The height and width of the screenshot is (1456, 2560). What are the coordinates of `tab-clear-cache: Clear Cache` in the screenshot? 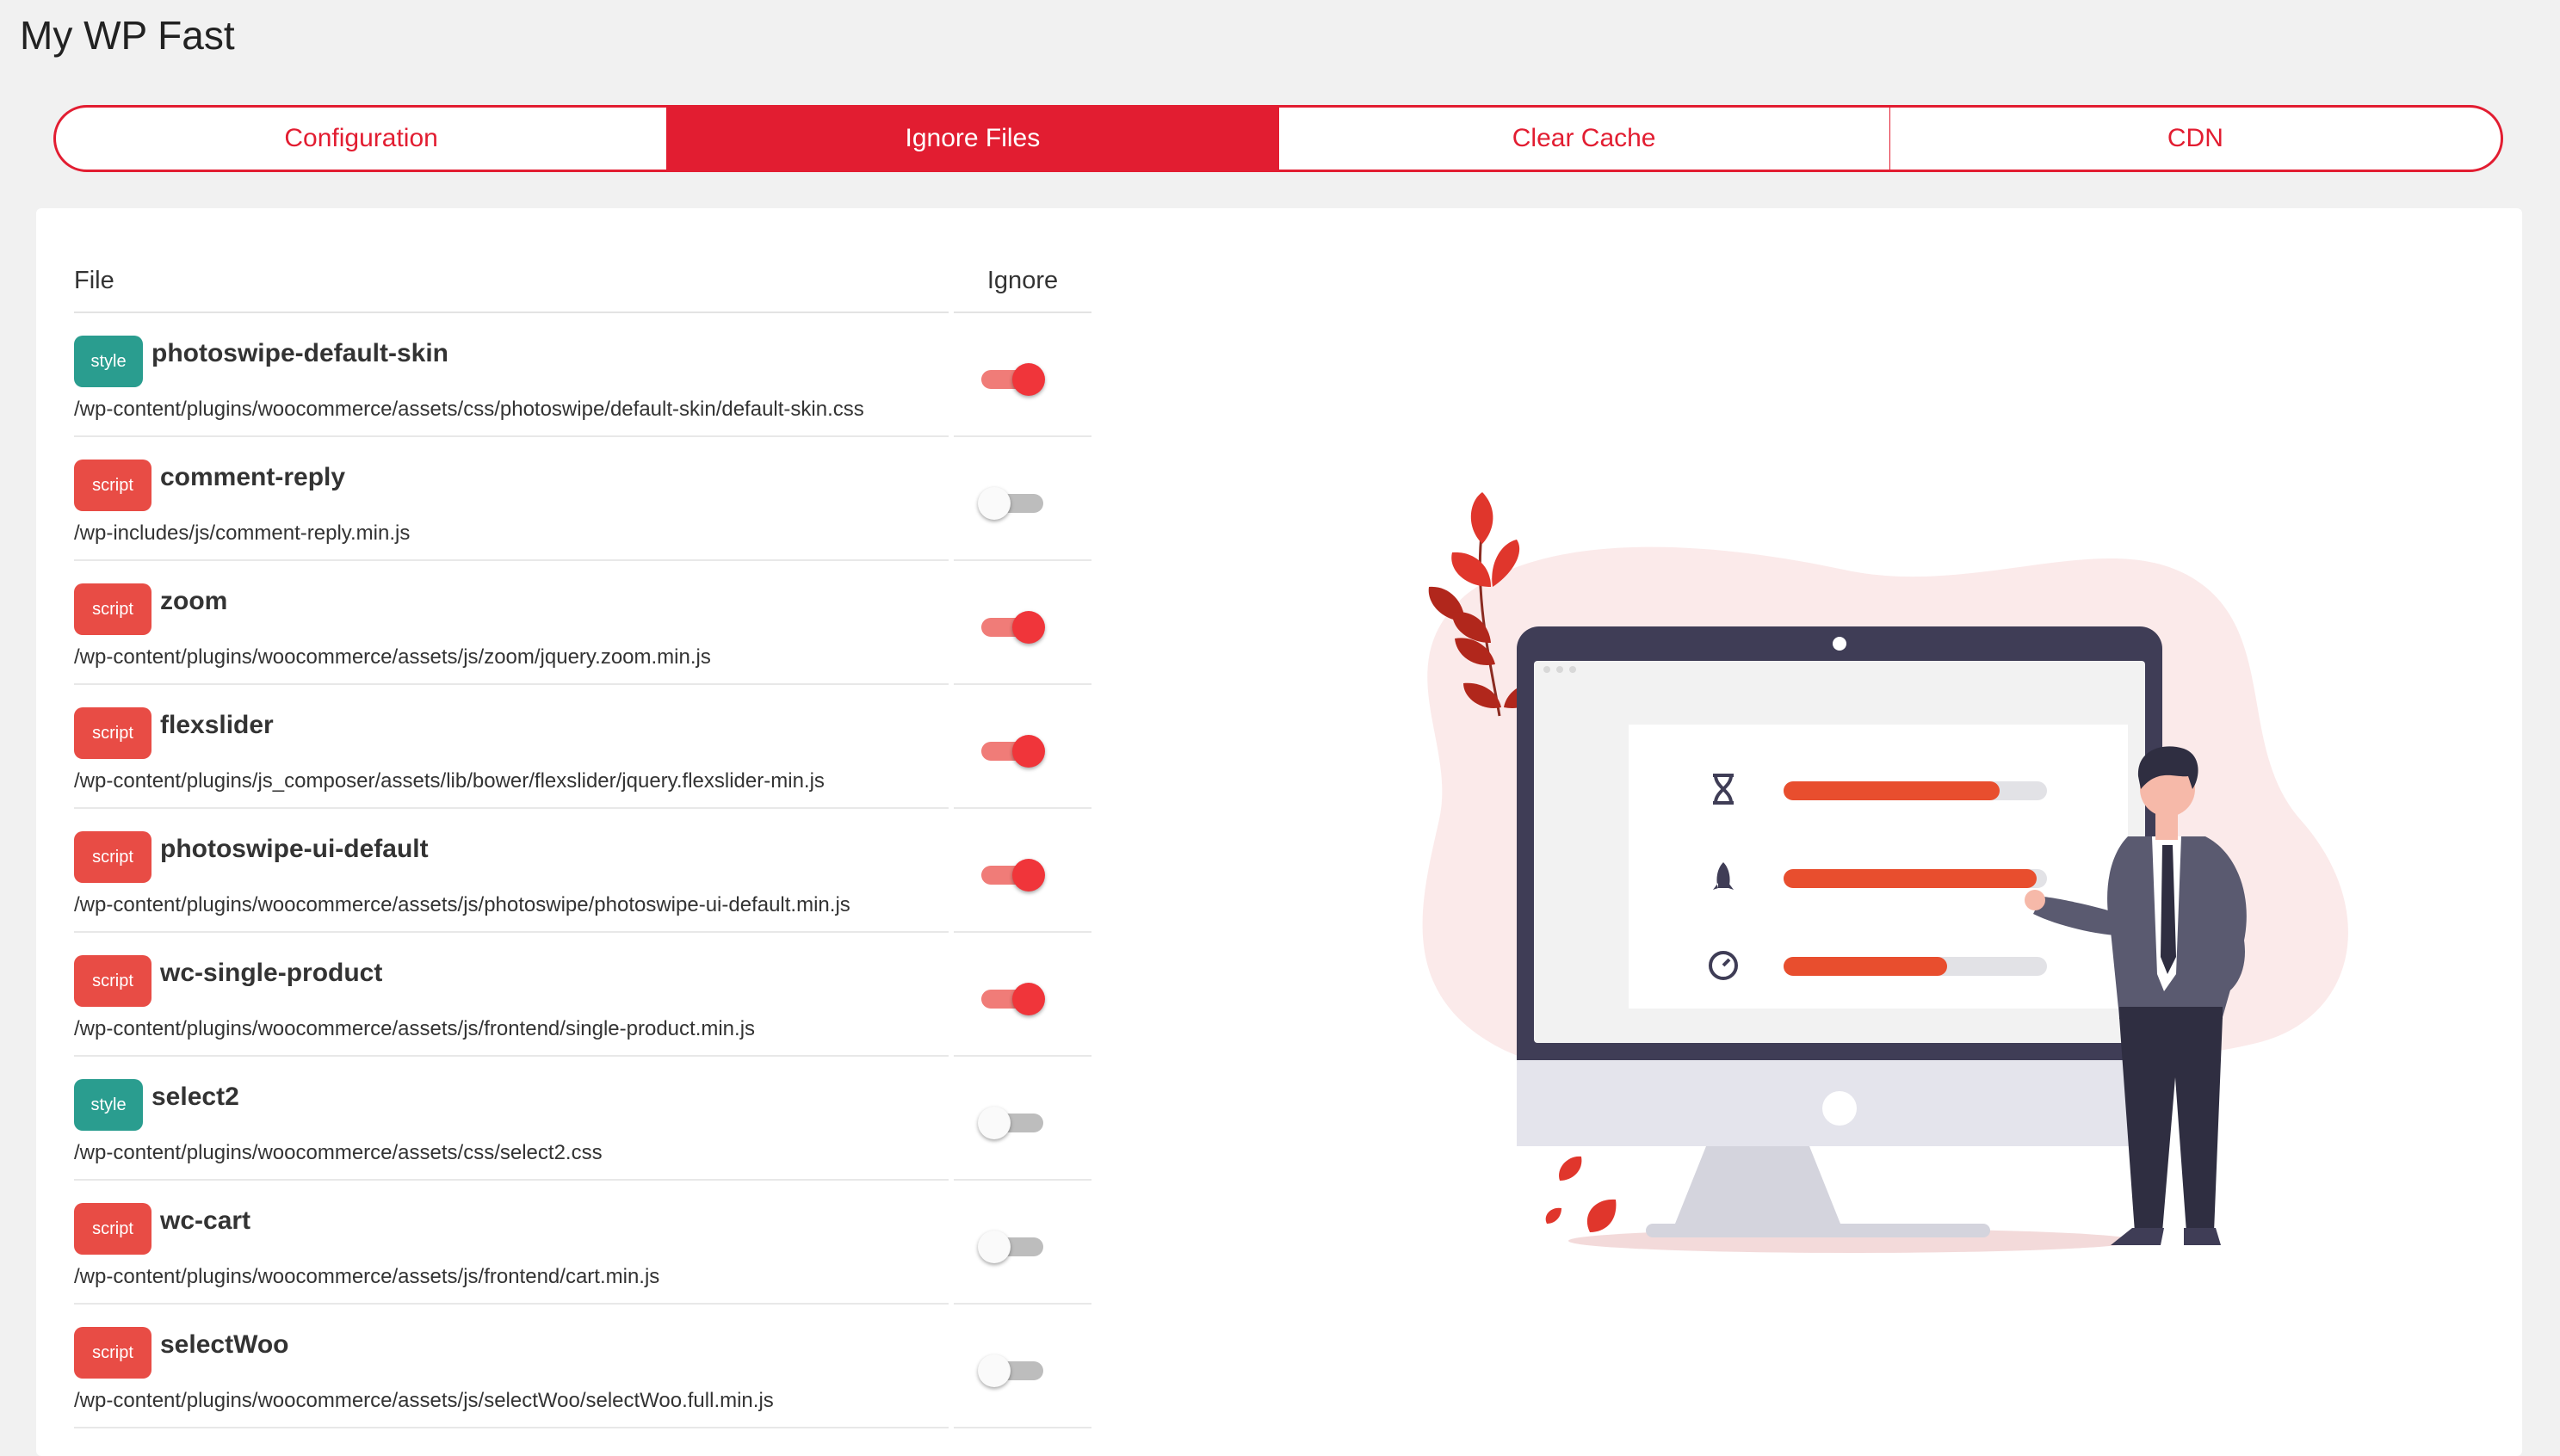 It's located at (1584, 139).